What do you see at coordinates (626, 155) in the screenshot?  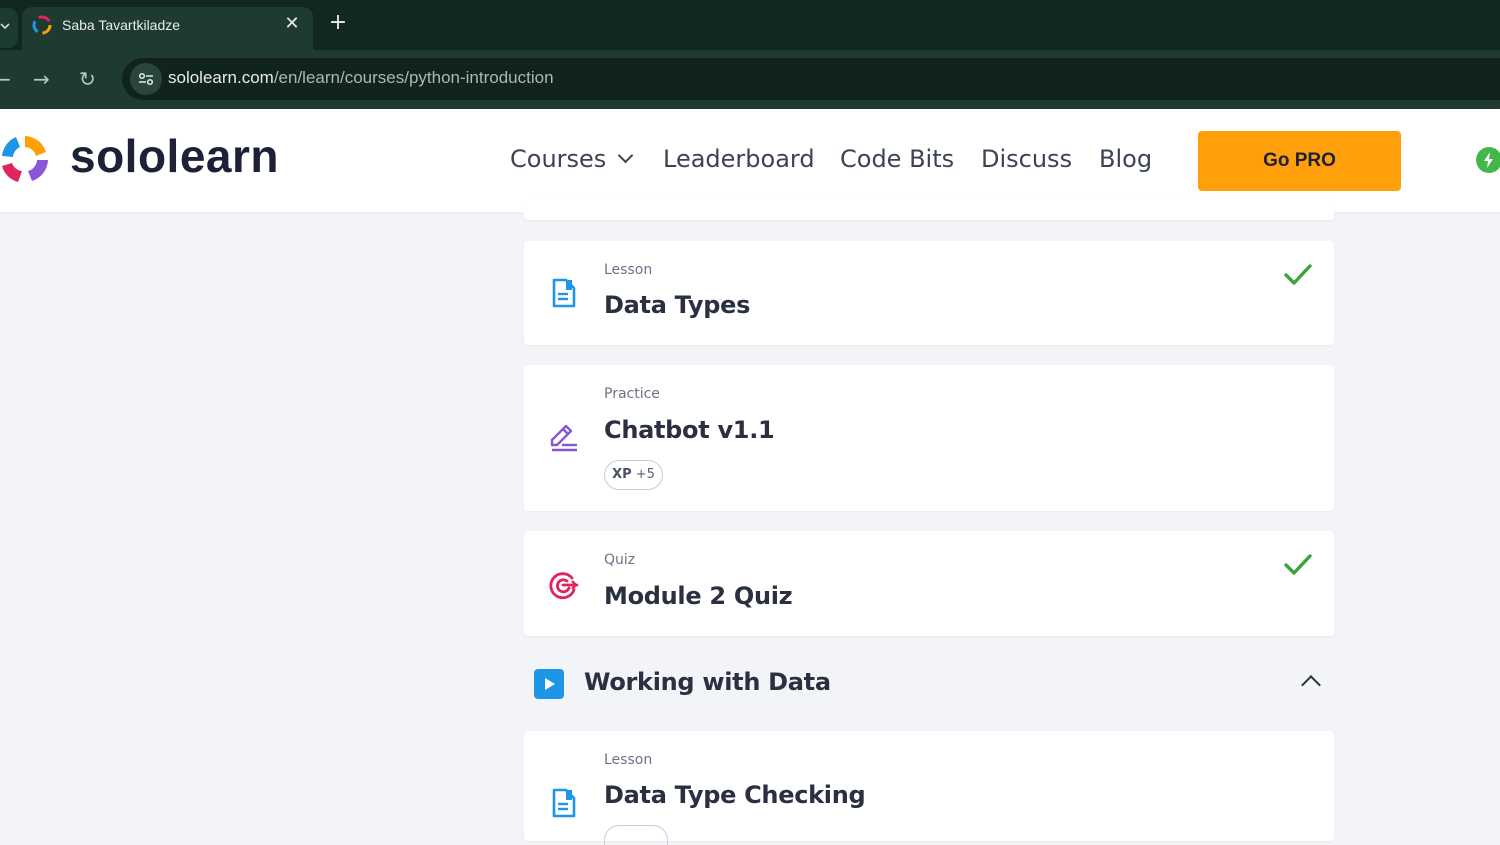 I see `chevron-down-icon` at bounding box center [626, 155].